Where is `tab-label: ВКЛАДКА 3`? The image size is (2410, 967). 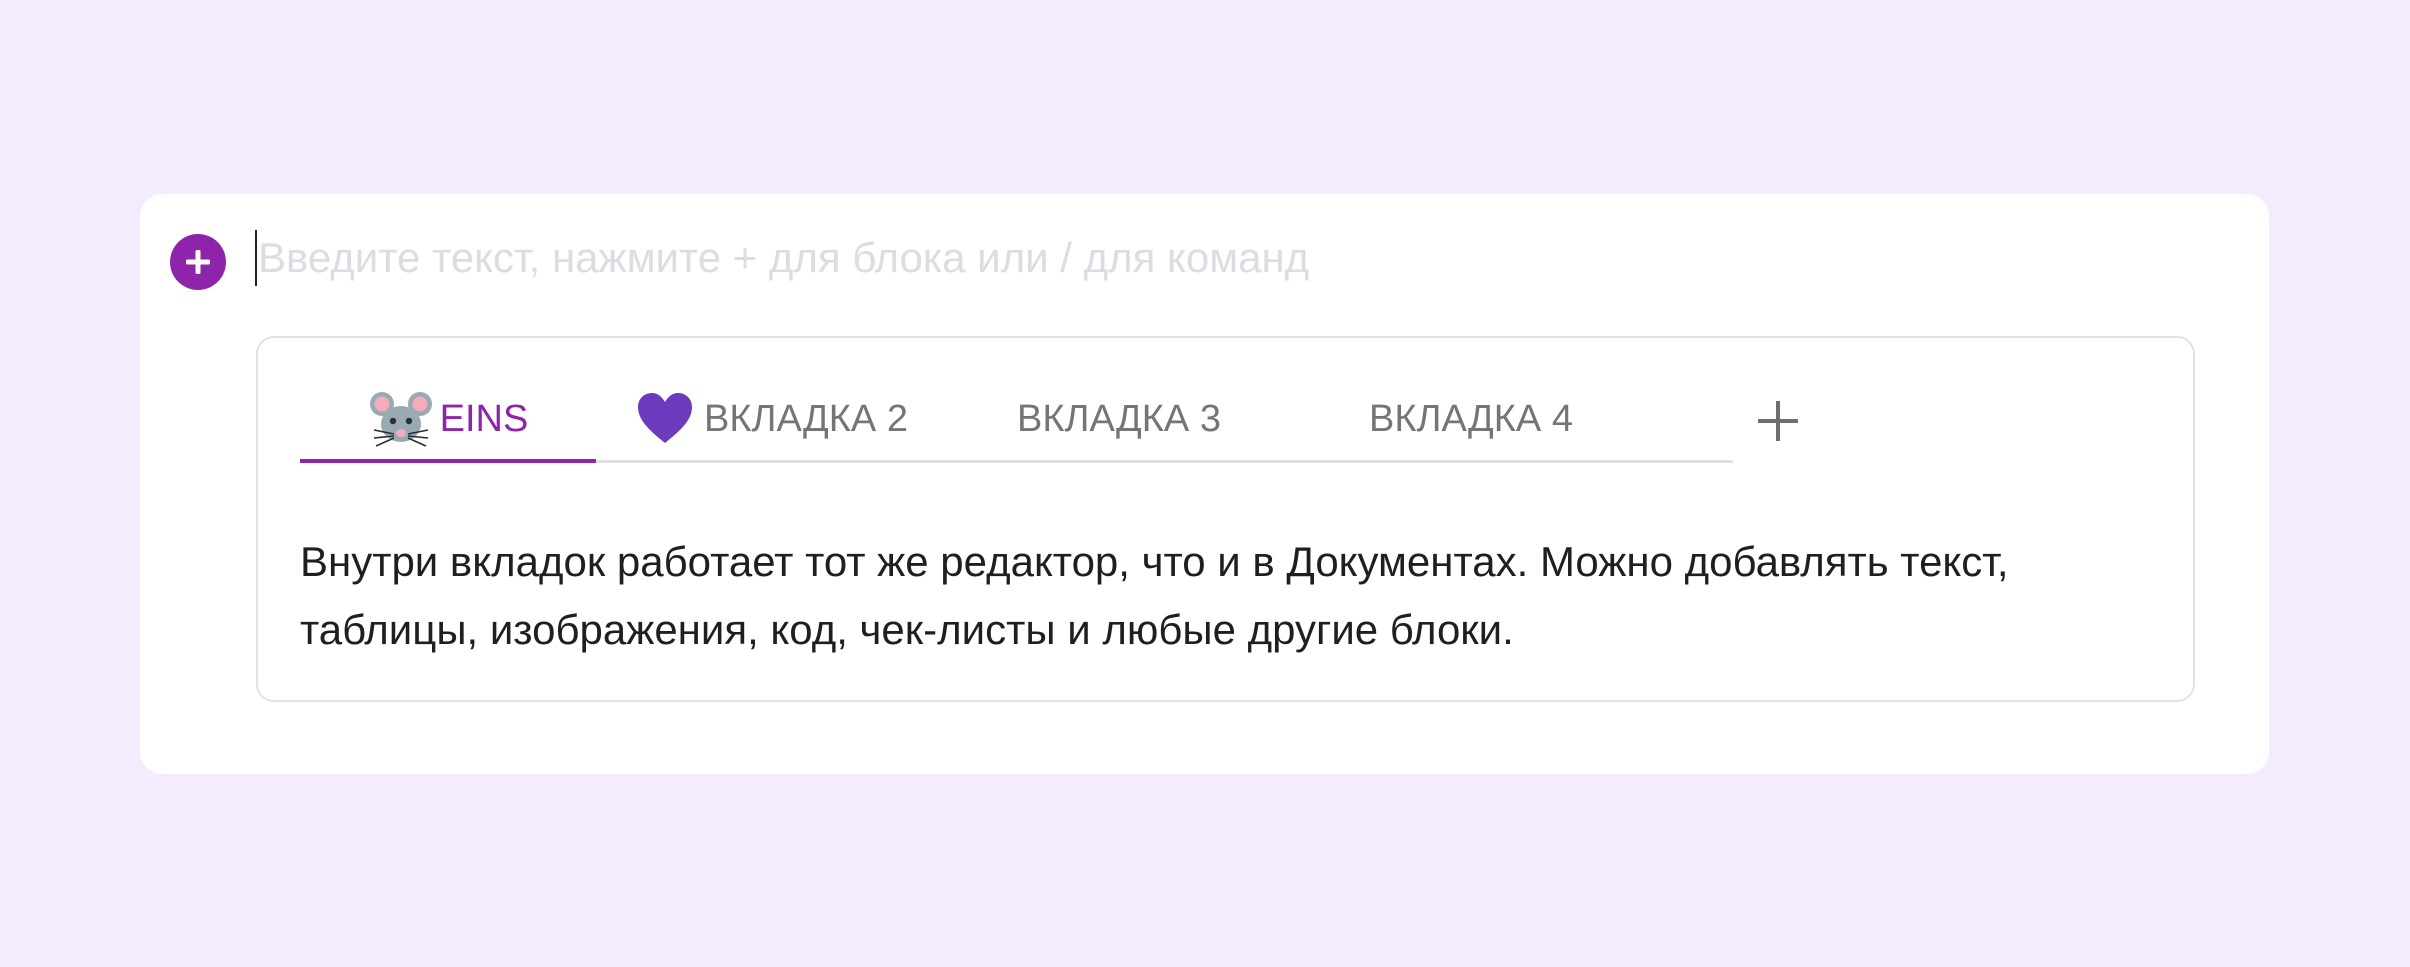
tab-label: ВКЛАДКА 3 is located at coordinates (1119, 418).